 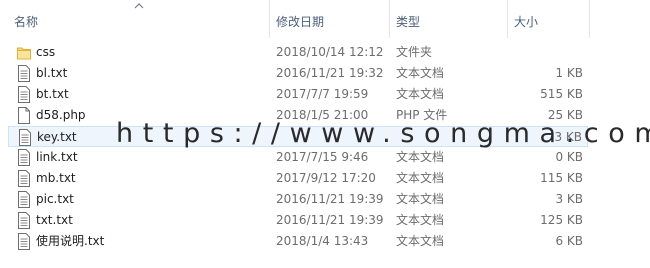 I want to click on column-header-type-label: 类型, so click(x=408, y=22).